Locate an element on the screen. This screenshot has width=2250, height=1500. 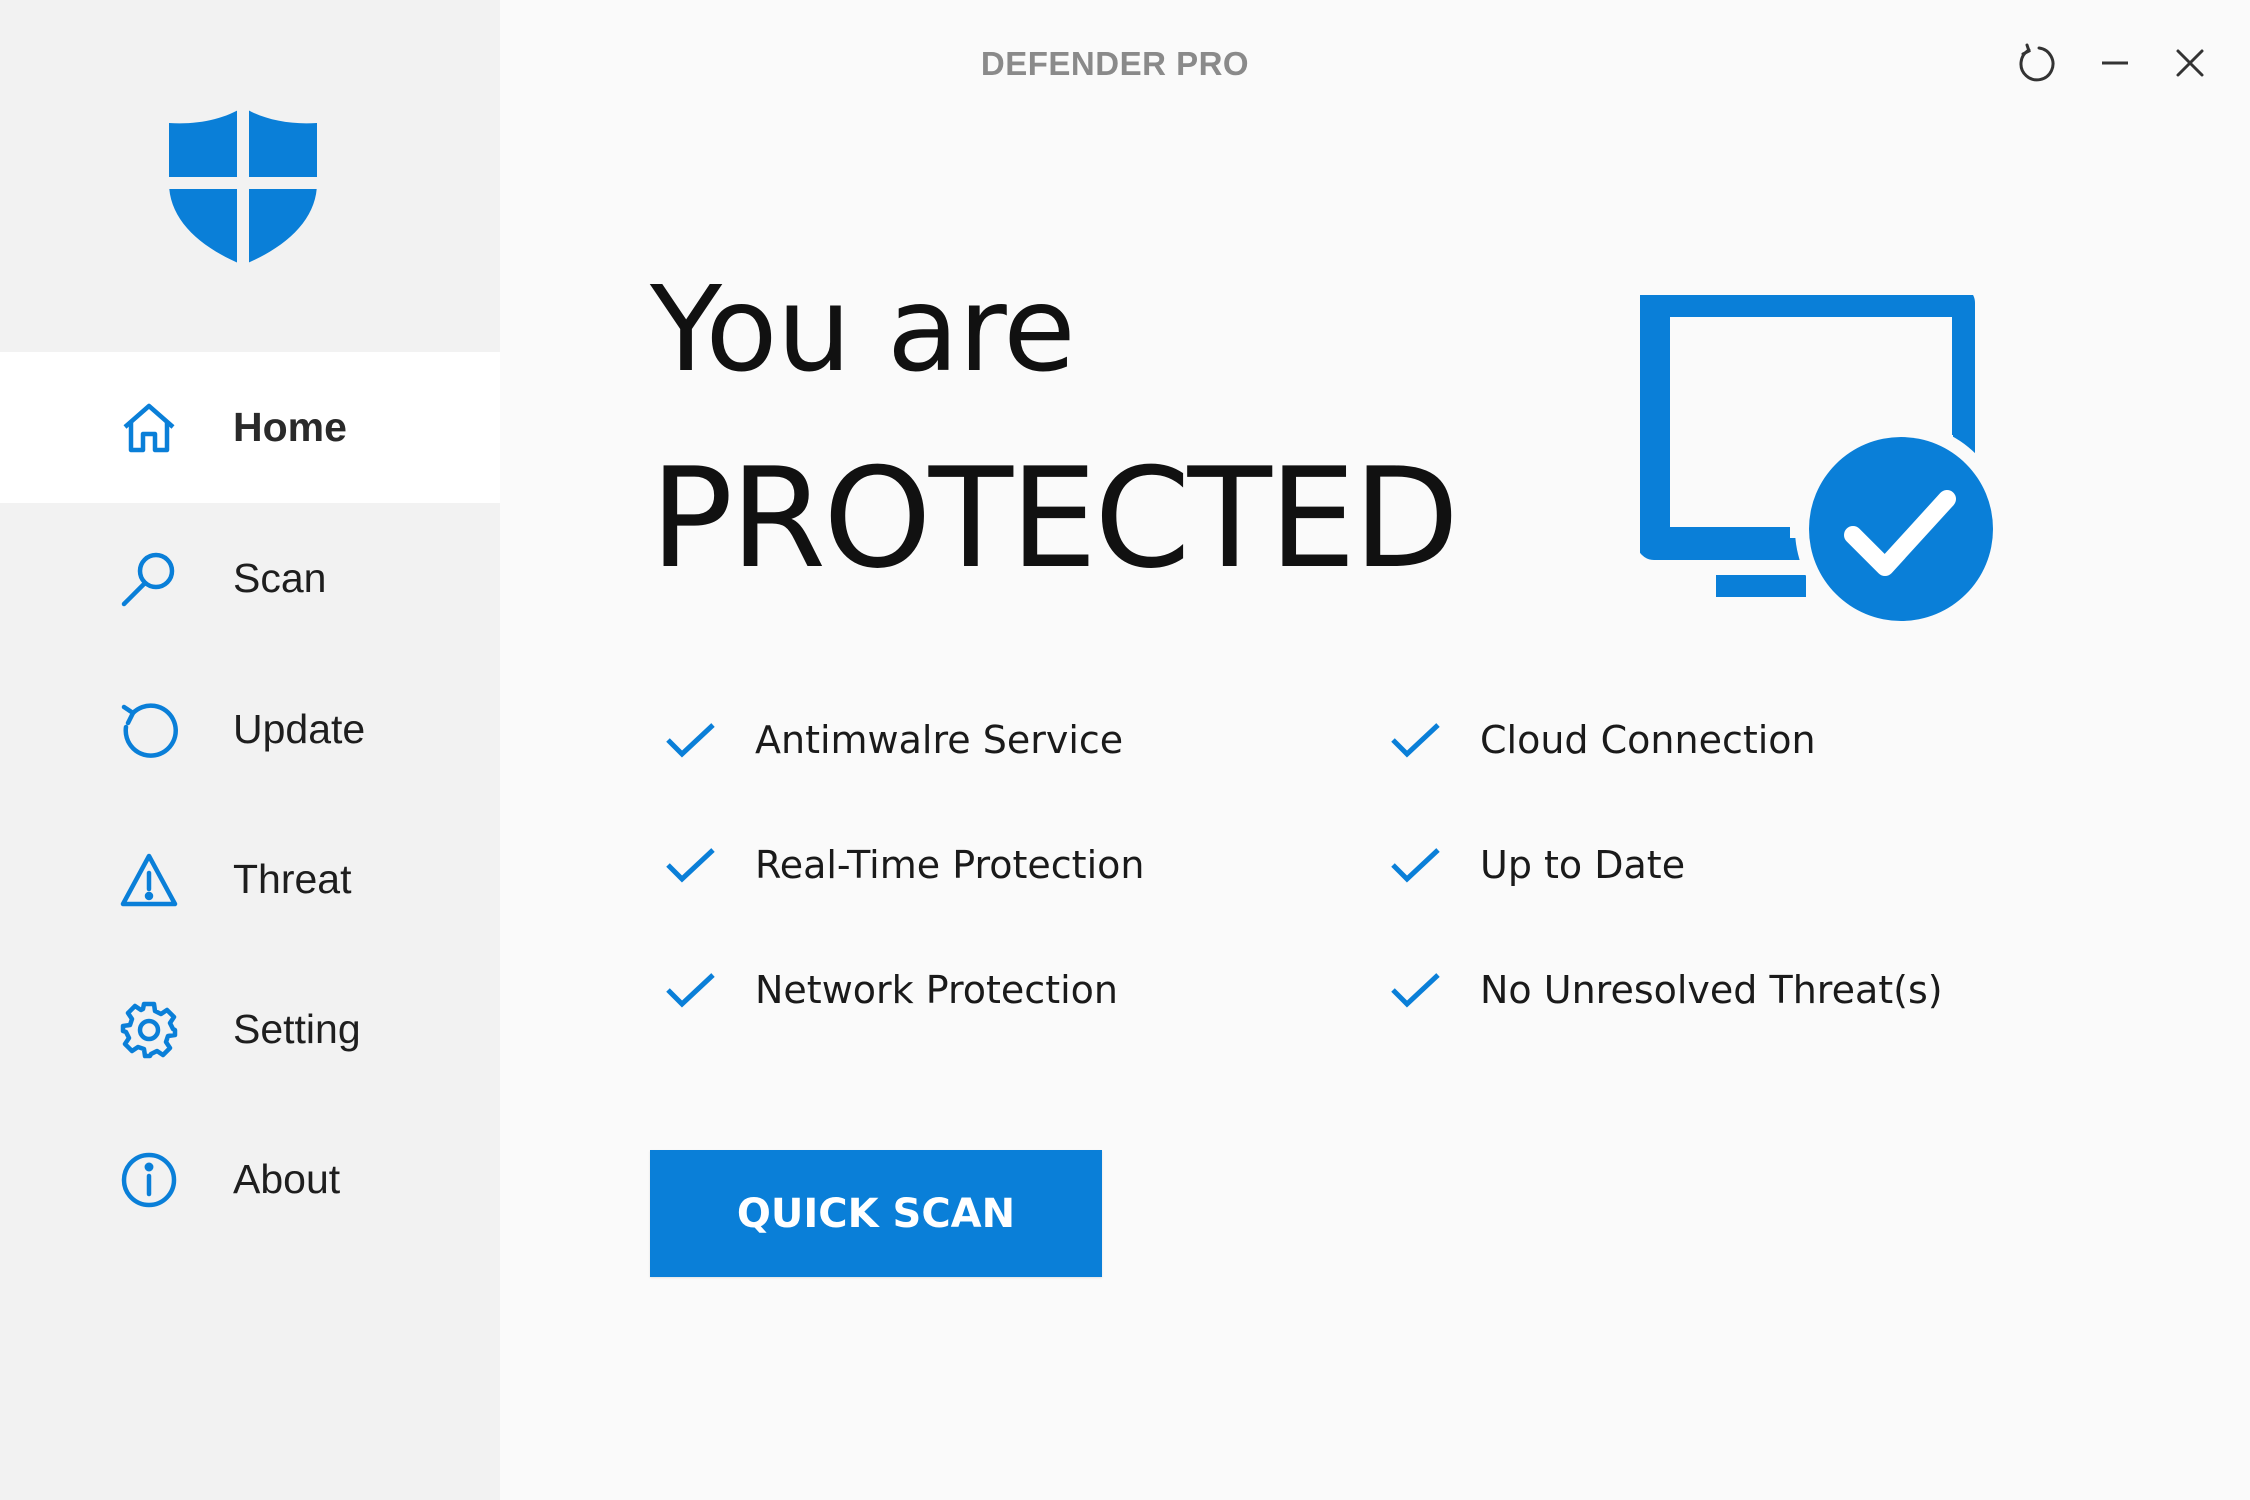
sidebar-item-label: Home is located at coordinates (290, 427).